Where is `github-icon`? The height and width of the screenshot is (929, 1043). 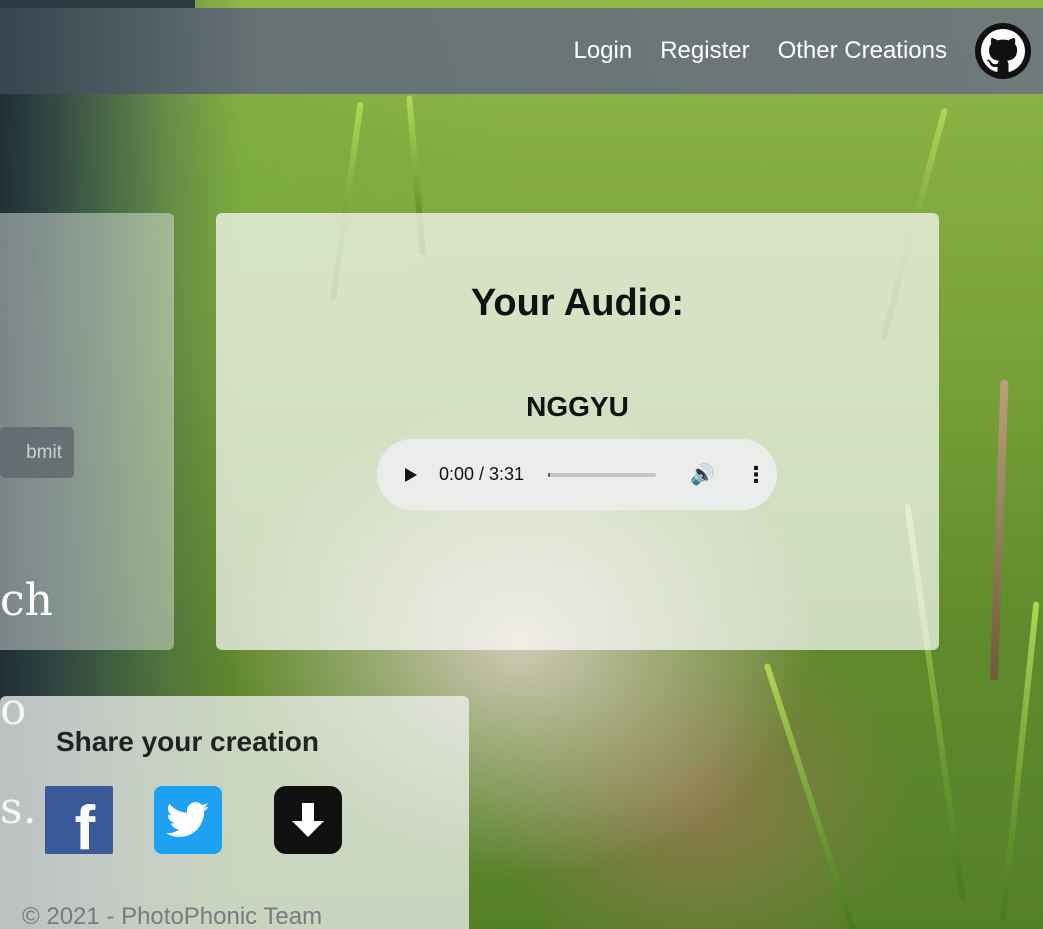 github-icon is located at coordinates (1003, 51).